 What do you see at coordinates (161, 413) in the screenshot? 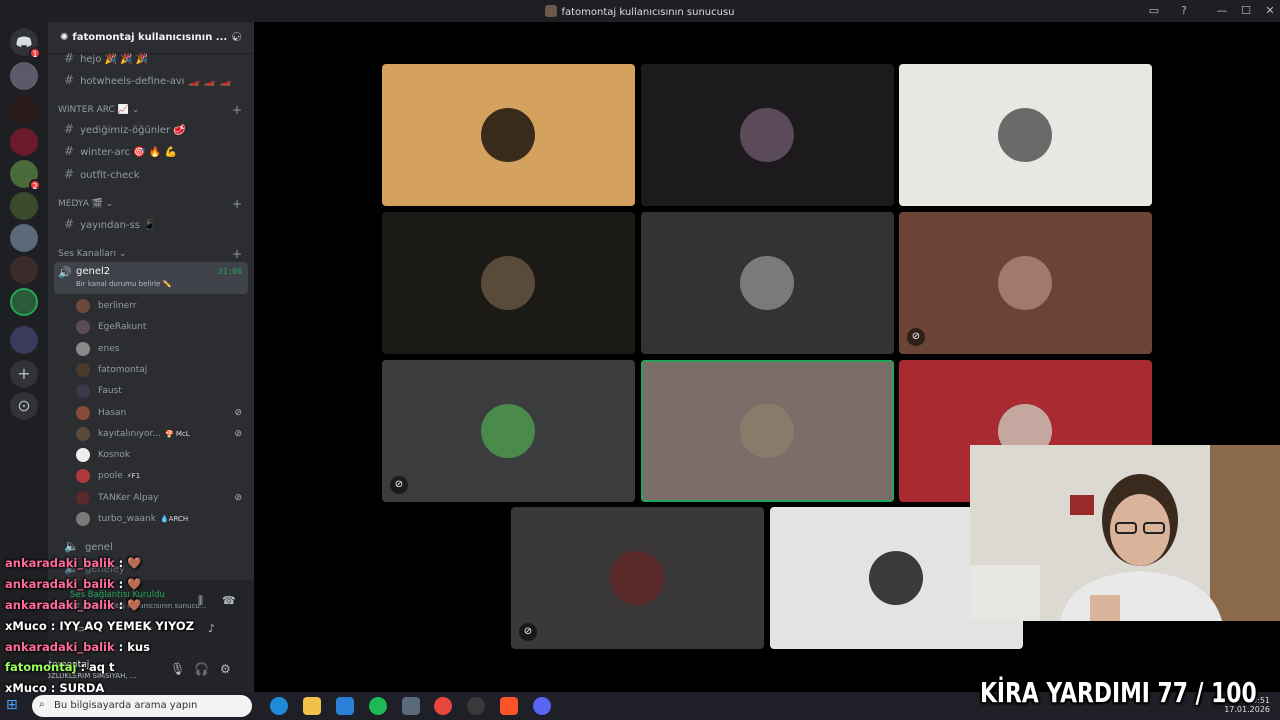
I see `voice-user: Hasan ⊘` at bounding box center [161, 413].